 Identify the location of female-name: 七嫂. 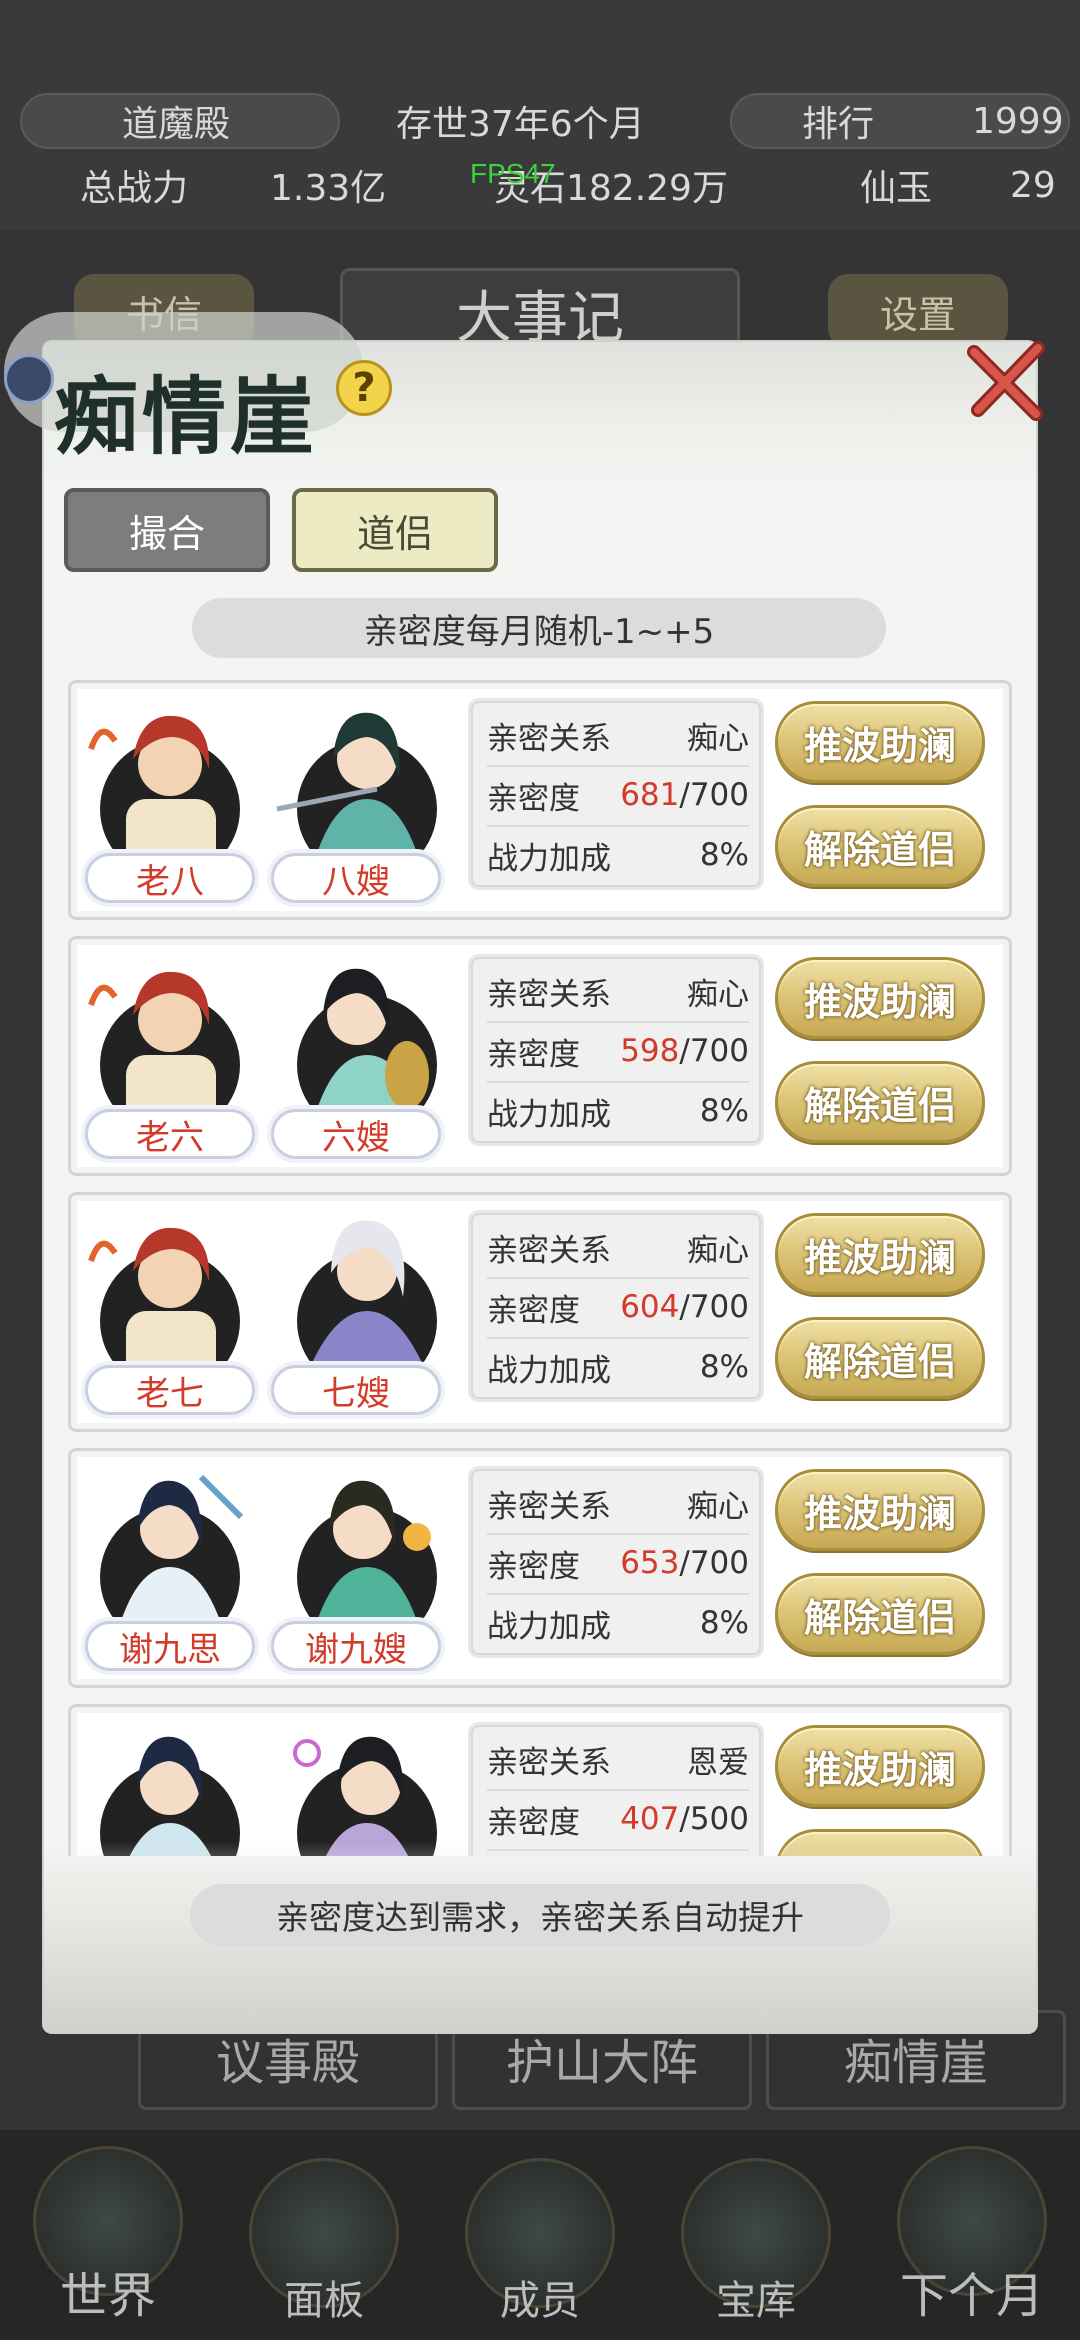
(356, 1390).